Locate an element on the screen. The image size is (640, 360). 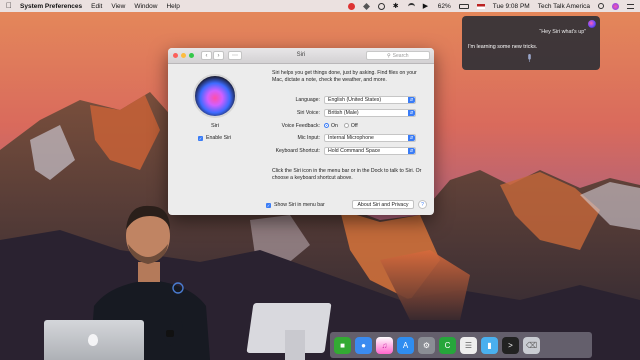
menu-window: Window is located at coordinates (145, 6).